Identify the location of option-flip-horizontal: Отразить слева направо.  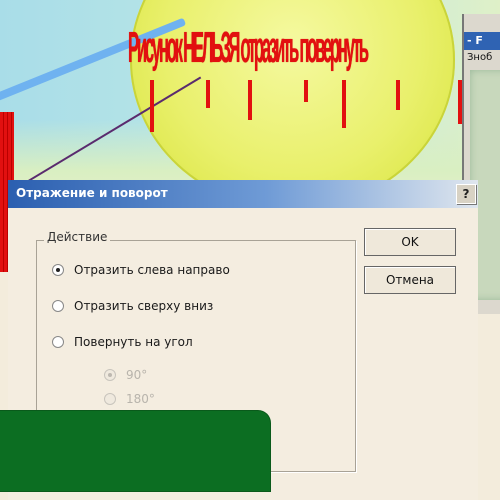
(141, 270).